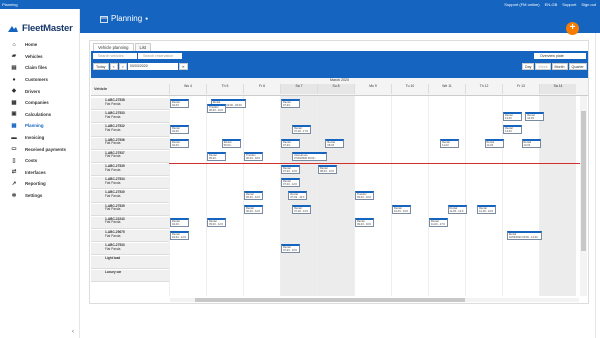 The height and width of the screenshot is (338, 600). Describe the element at coordinates (216, 156) in the screenshot. I see `reservation-block: Rental05-03 - 12:00` at that location.